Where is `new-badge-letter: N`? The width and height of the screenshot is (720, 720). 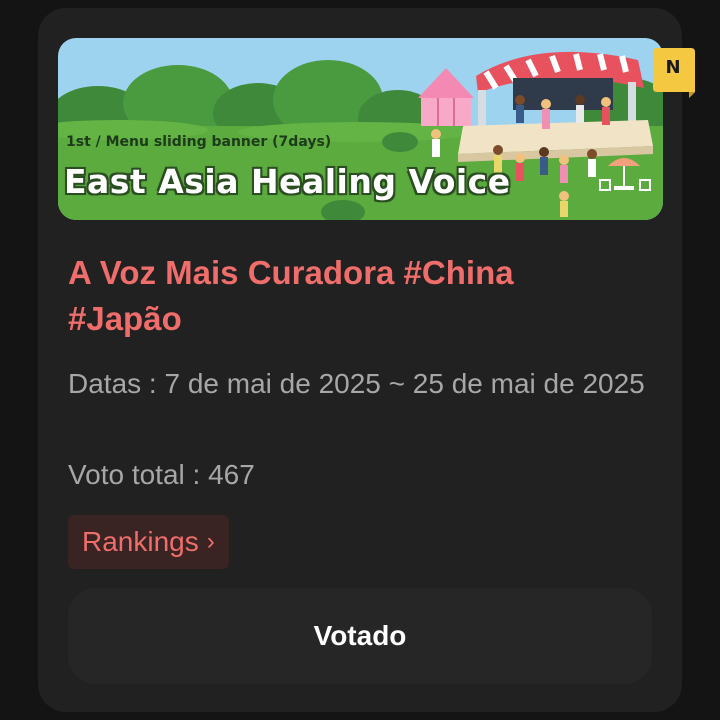
new-badge-letter: N is located at coordinates (673, 67).